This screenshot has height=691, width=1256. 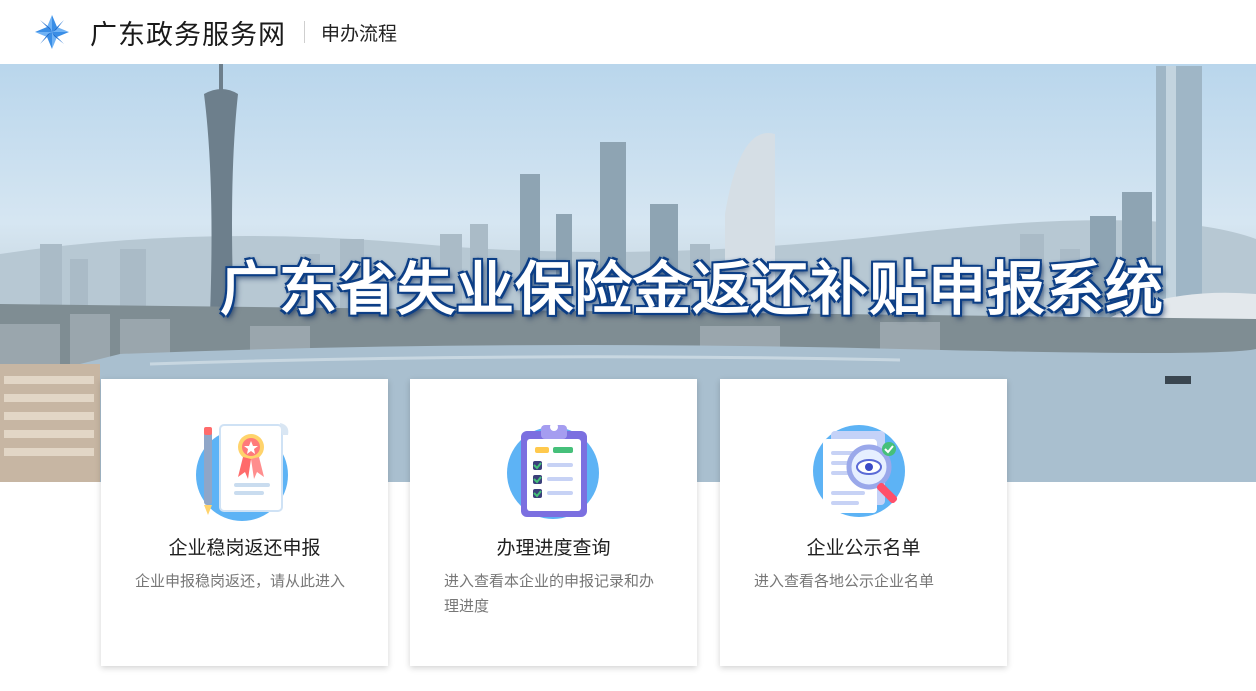 What do you see at coordinates (240, 581) in the screenshot?
I see `card-description: 企业申报稳岗返还，请从此进入` at bounding box center [240, 581].